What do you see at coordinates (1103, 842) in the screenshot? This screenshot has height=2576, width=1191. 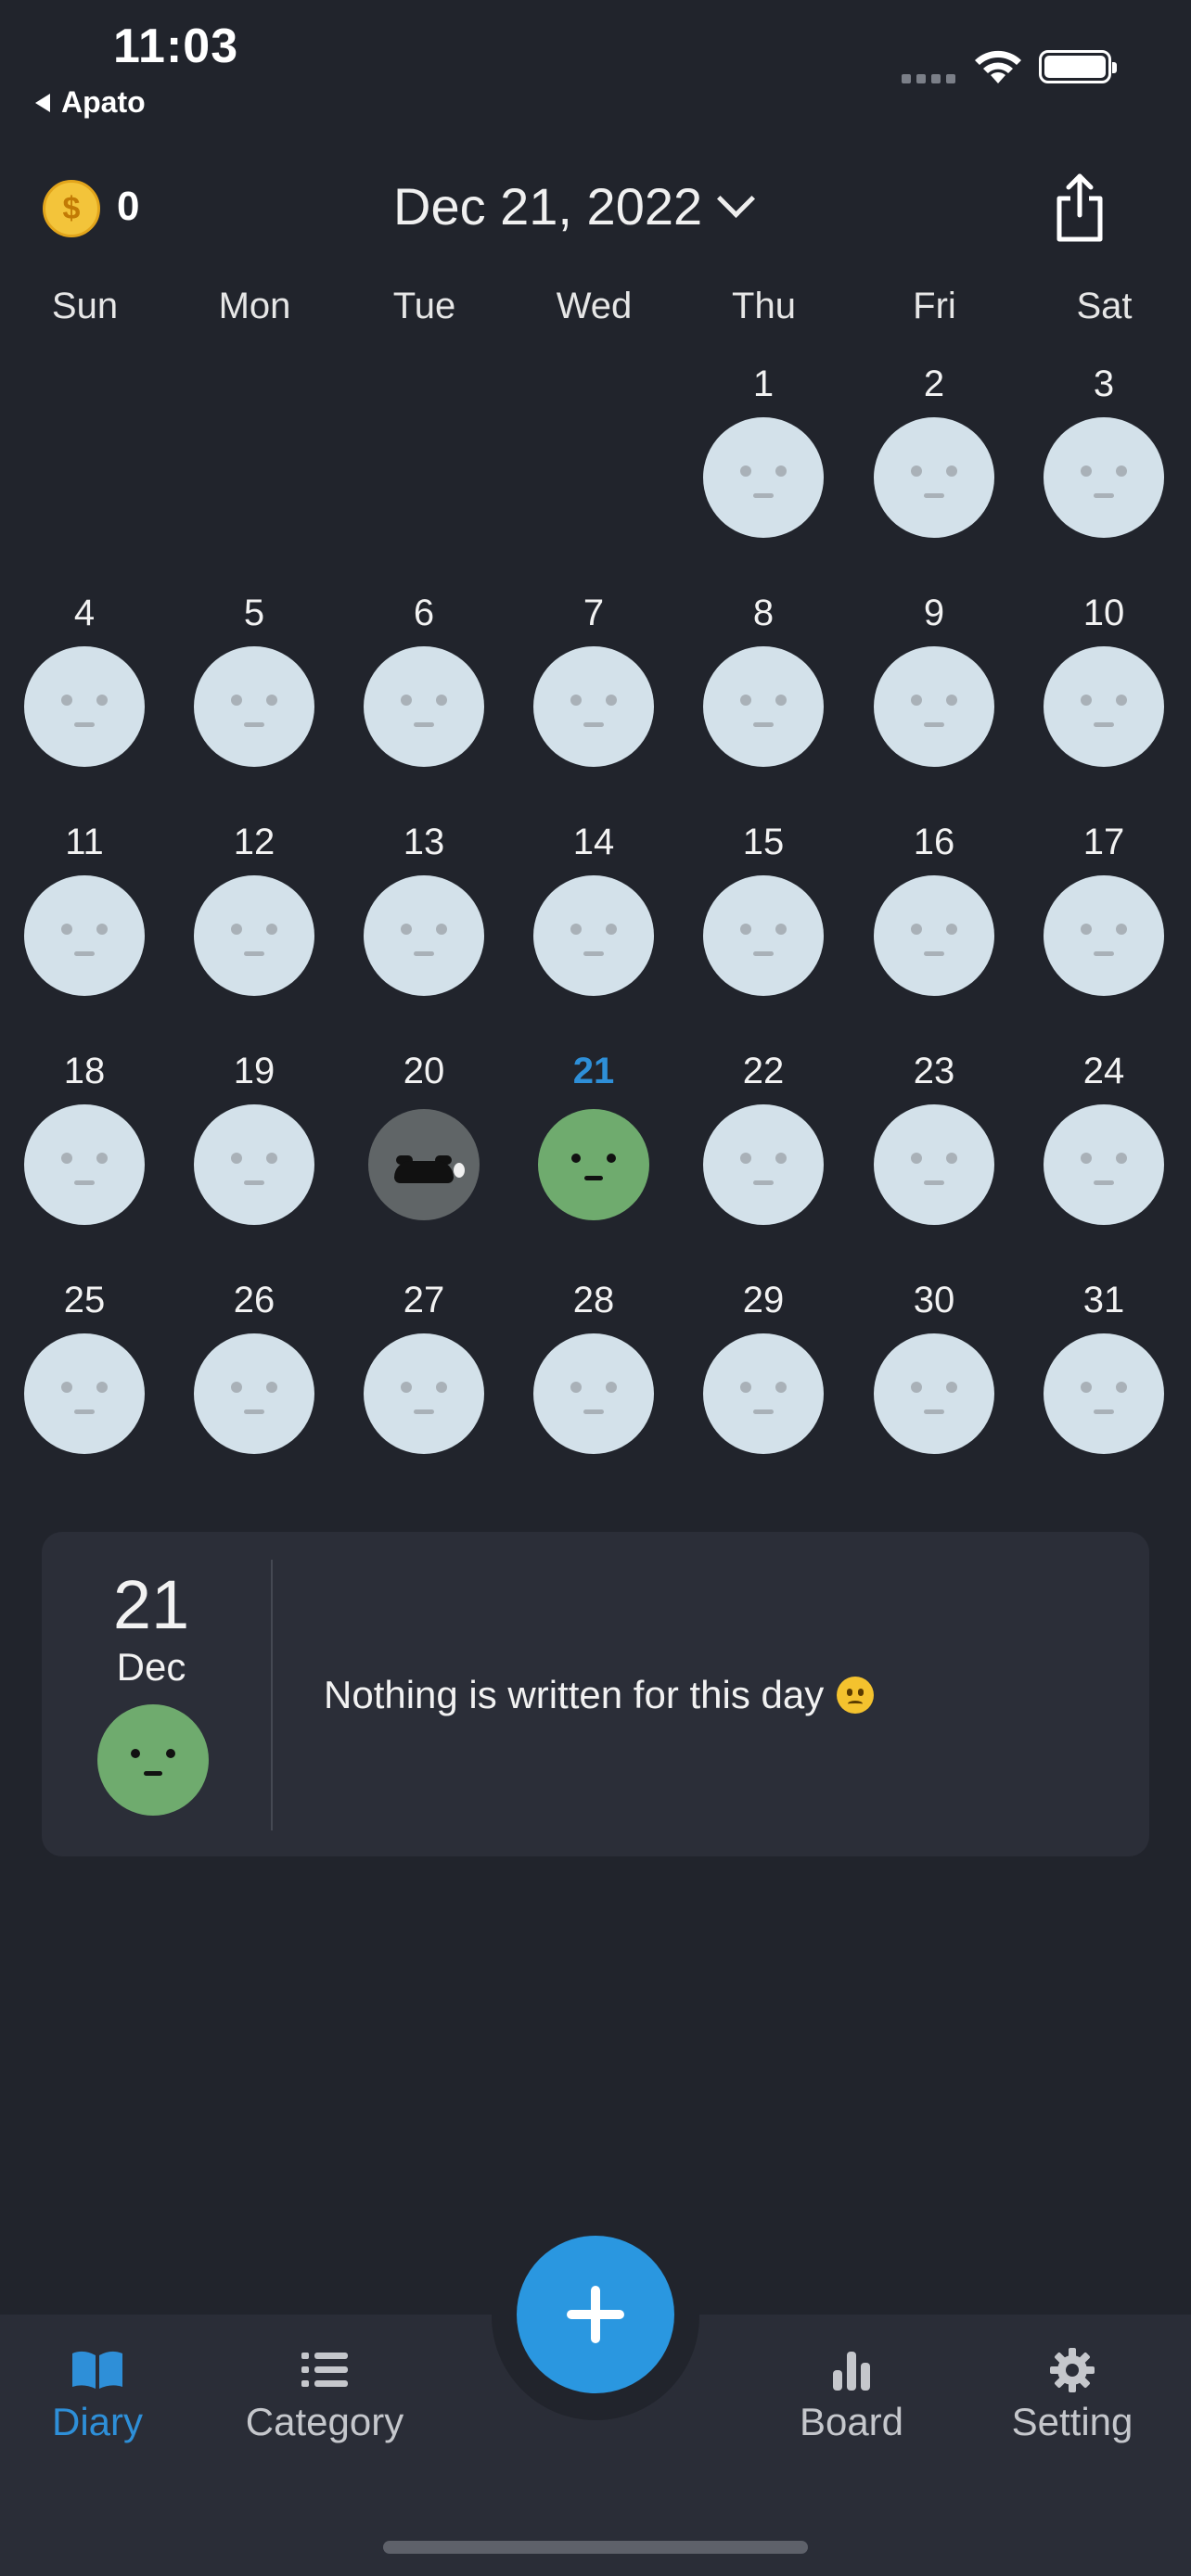 I see `day-number: 17` at bounding box center [1103, 842].